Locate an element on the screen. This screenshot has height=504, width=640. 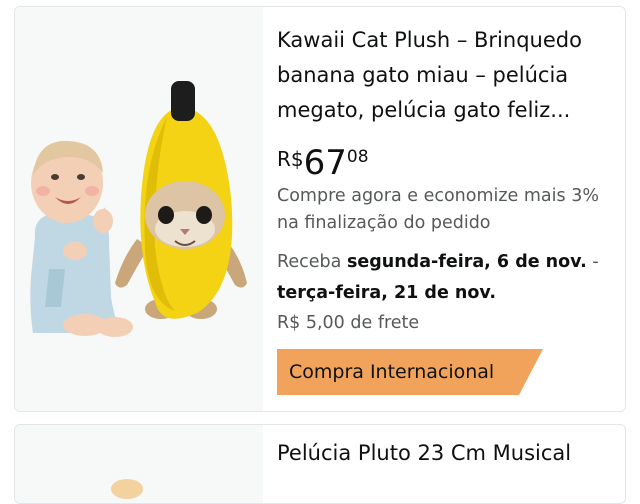
product-image is located at coordinates (139, 464).